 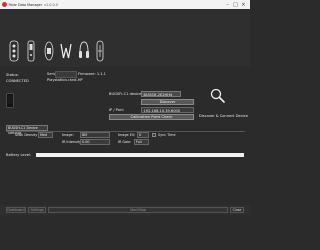 I want to click on start-stop-button: Start/Stop, so click(x=138, y=210).